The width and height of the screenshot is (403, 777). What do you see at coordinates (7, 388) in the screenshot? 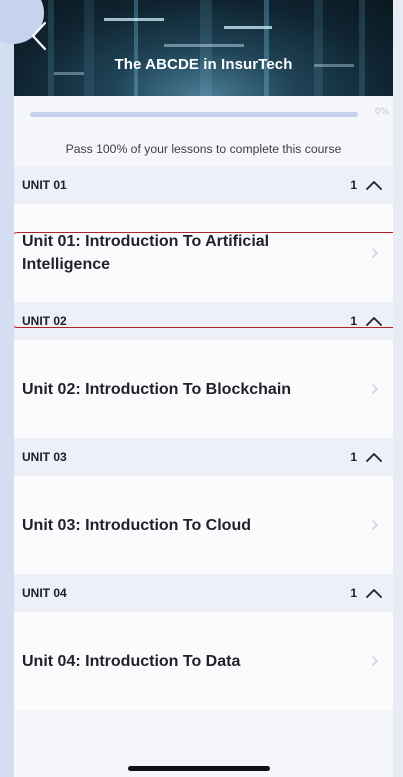
I see `left-gutter` at bounding box center [7, 388].